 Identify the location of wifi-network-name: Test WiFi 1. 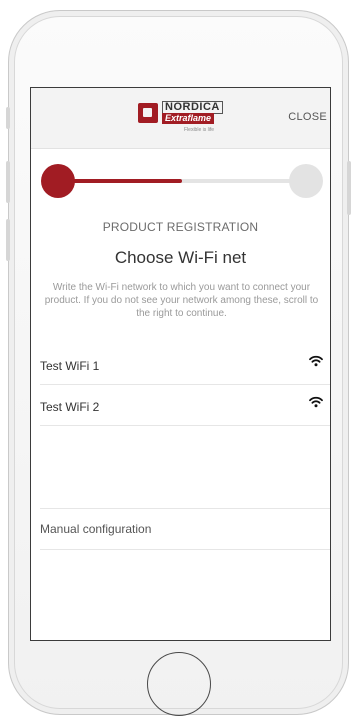
(70, 366).